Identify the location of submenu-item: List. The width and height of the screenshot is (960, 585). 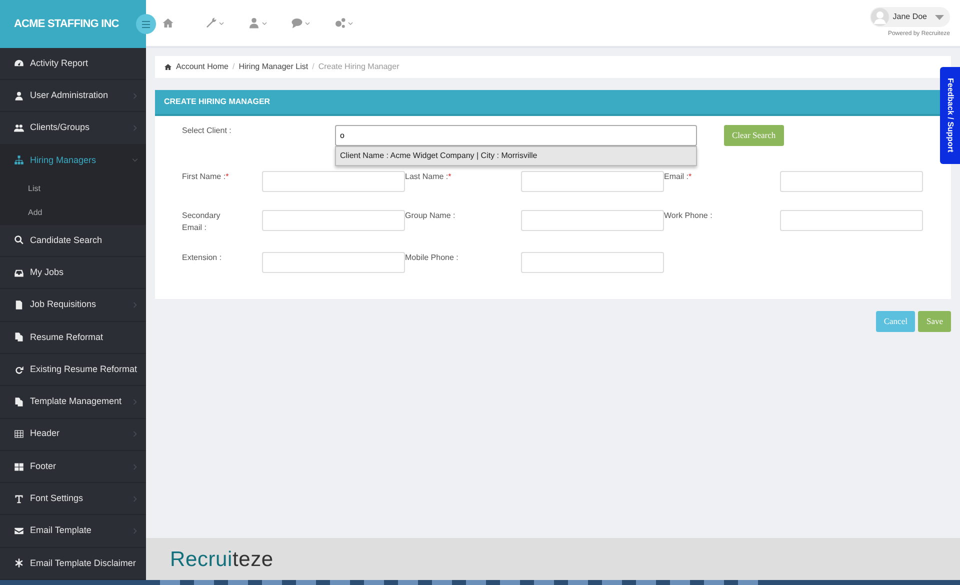
(34, 188).